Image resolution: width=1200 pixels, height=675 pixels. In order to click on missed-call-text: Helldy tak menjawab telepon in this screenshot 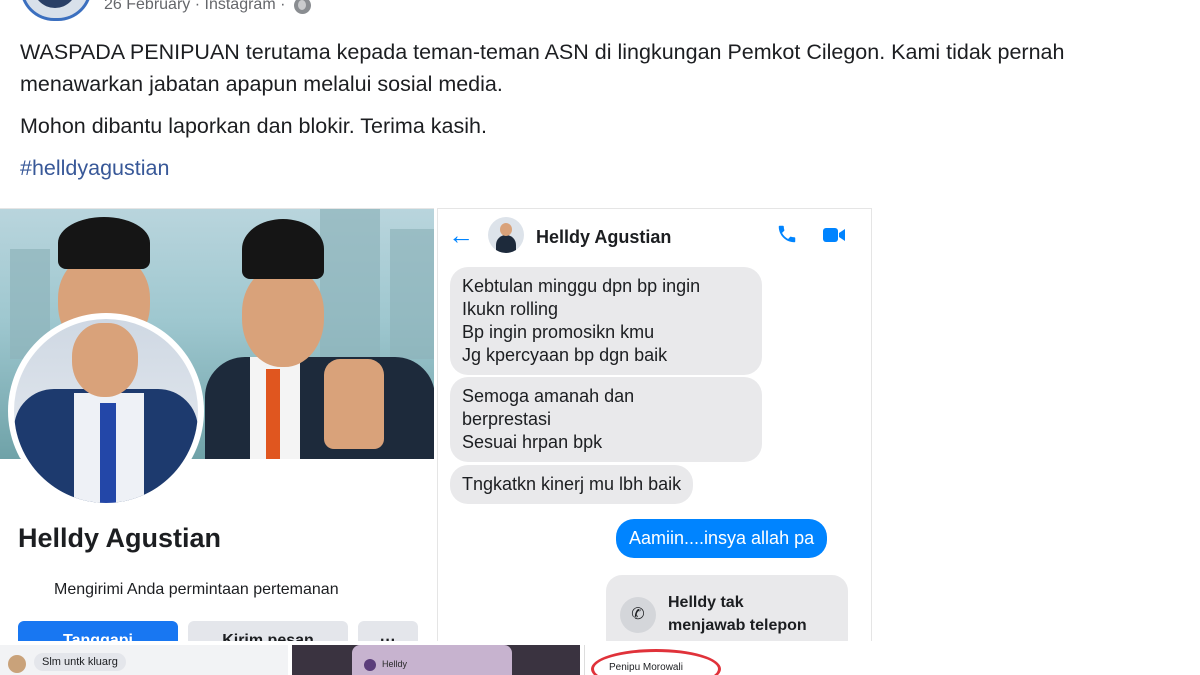, I will do `click(737, 614)`.